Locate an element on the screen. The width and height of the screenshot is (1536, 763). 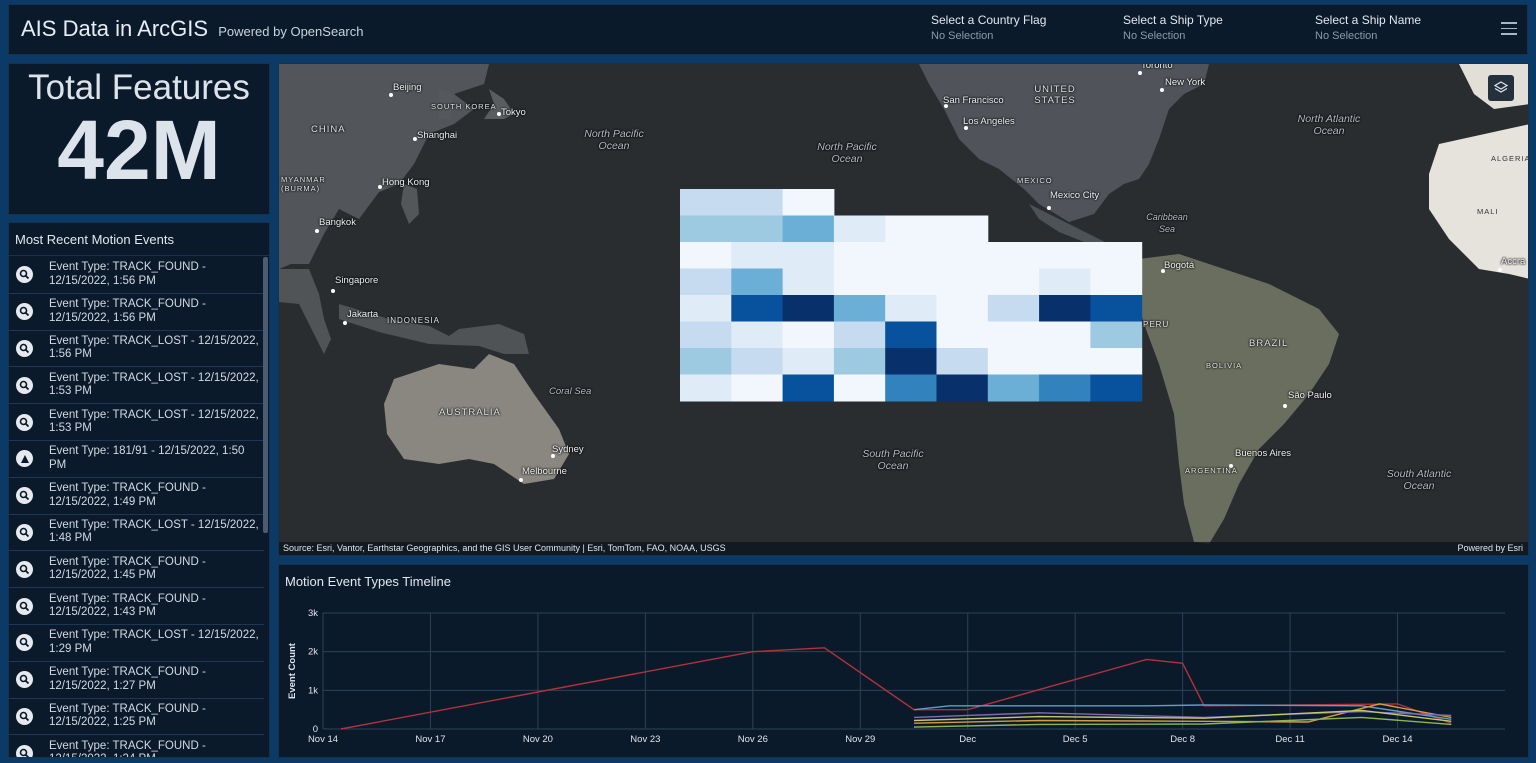
events-scrollbar is located at coordinates (265, 395).